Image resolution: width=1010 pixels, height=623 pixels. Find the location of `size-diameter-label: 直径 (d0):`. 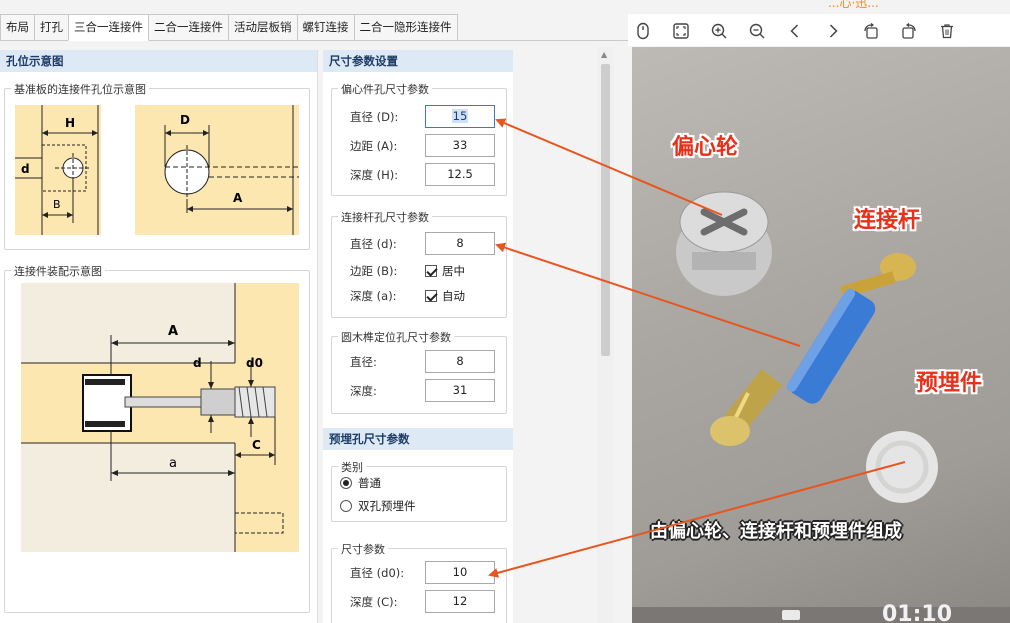

size-diameter-label: 直径 (d0): is located at coordinates (377, 573).